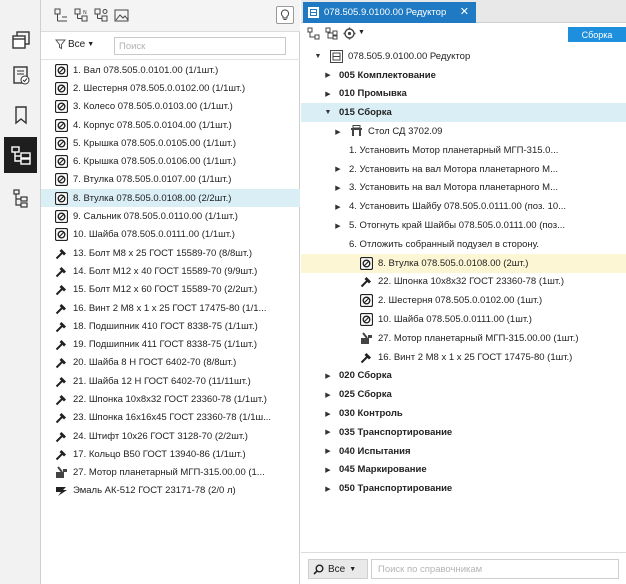  What do you see at coordinates (170, 326) in the screenshot?
I see `component-item: 18. Подшипник 410 ГОСТ 8338-75 (1/1шт.)` at bounding box center [170, 326].